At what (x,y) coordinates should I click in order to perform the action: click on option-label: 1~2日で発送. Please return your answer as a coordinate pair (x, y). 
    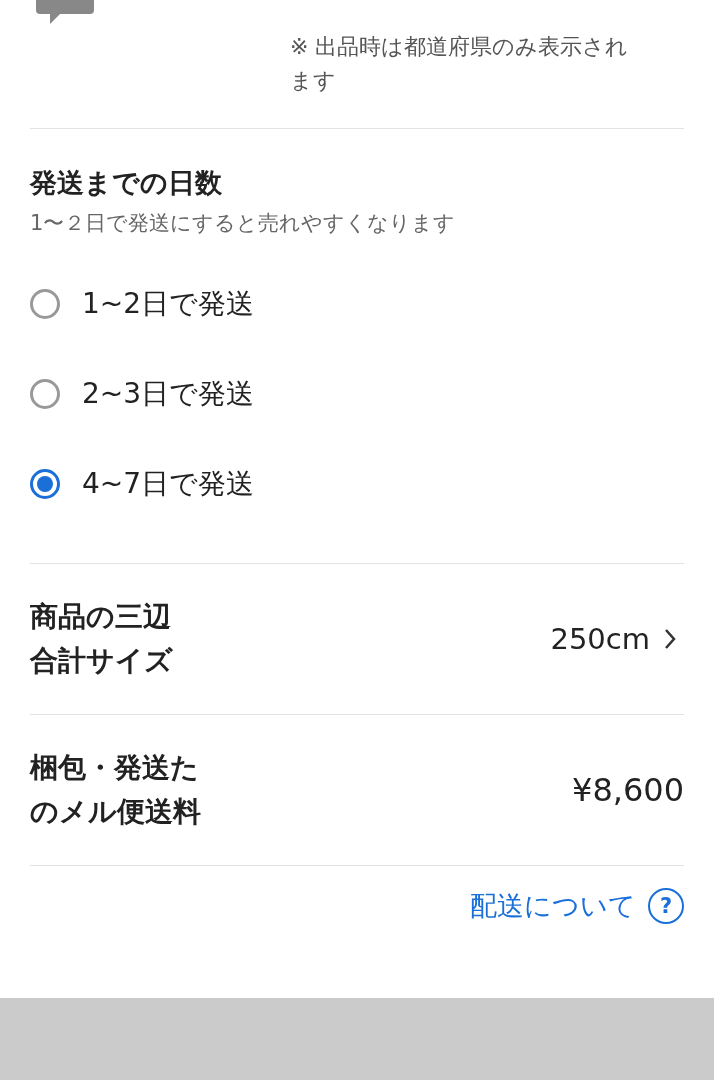
    Looking at the image, I should click on (168, 304).